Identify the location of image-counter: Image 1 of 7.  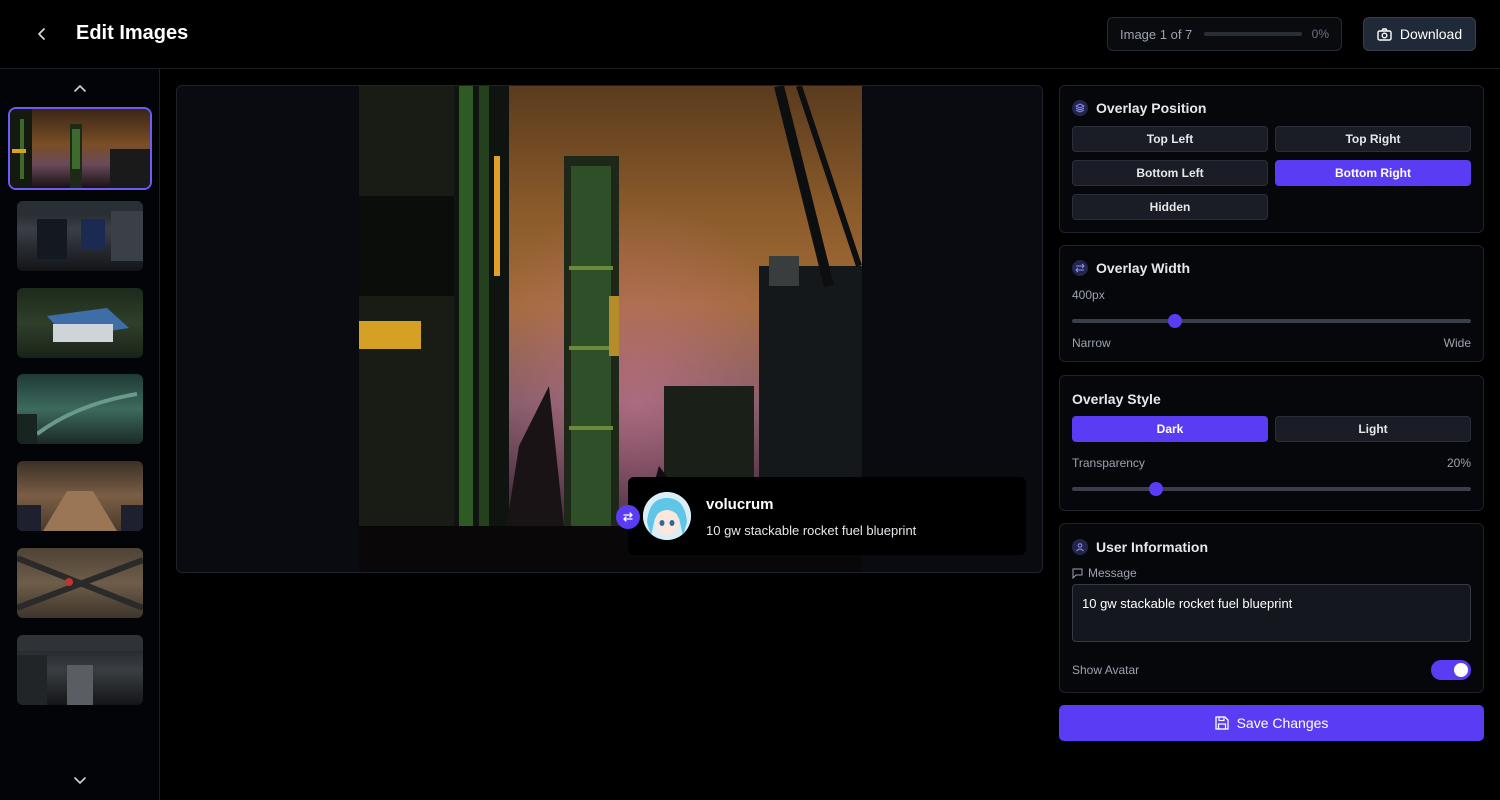
(1156, 34).